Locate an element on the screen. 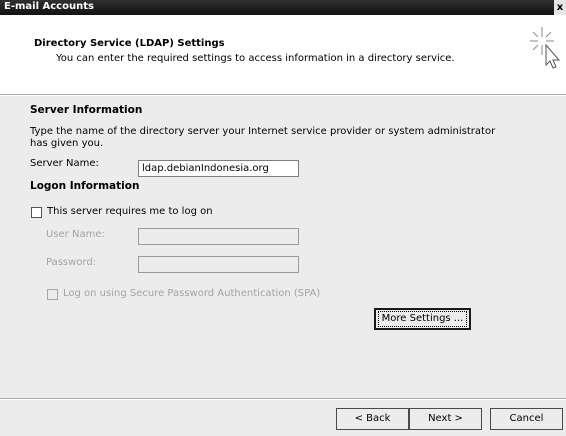 This screenshot has width=566, height=436. title-bar: E-mail Accounts x is located at coordinates (283, 7).